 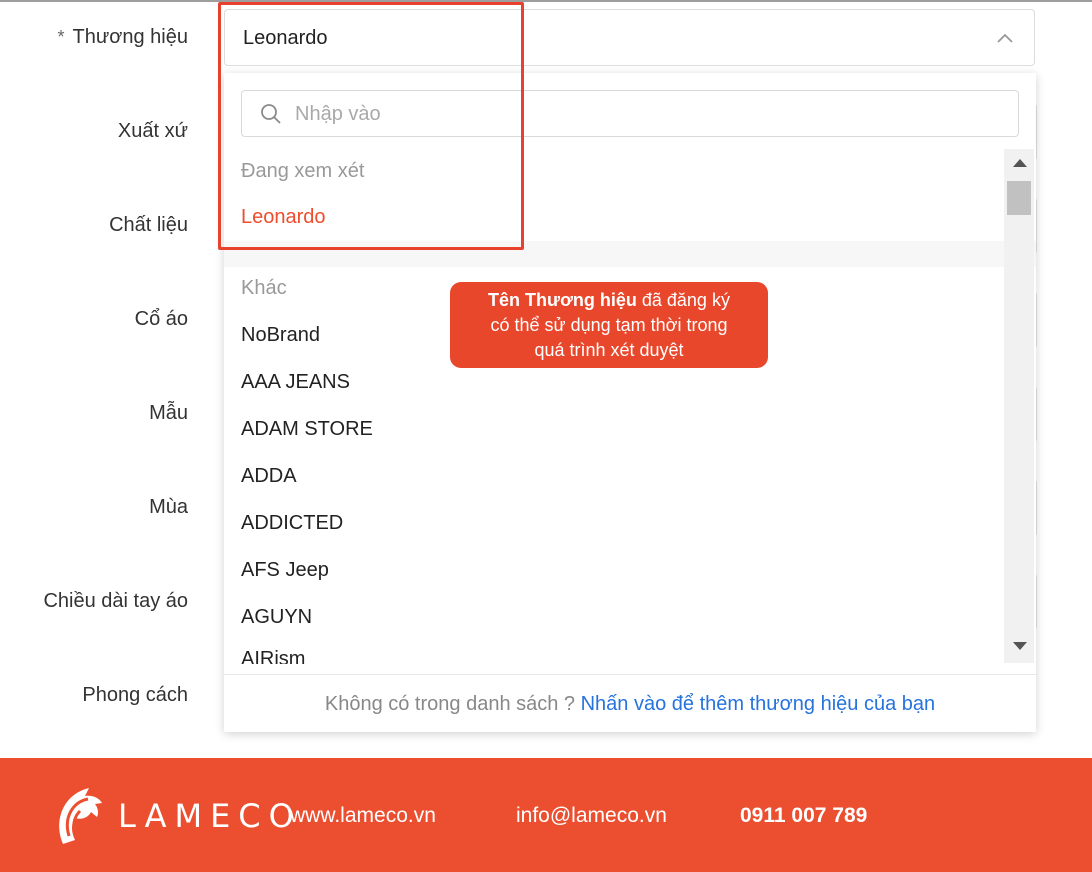 I want to click on option-item: AAA JEANS, so click(x=295, y=382).